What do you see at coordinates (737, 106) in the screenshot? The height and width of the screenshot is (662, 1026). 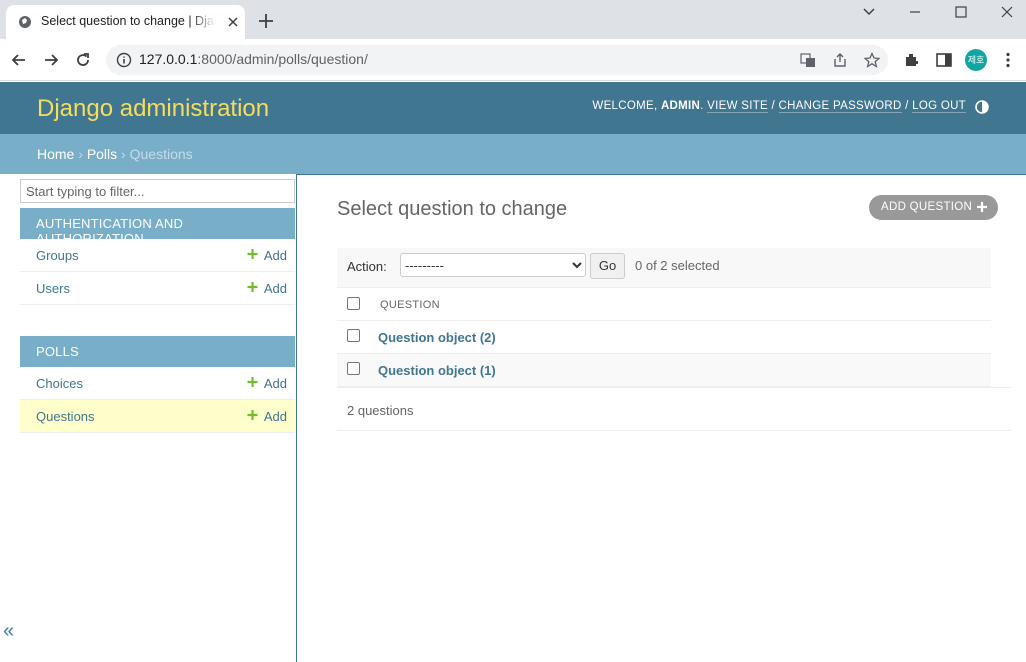 I see `view-site-link: VIEW SITE` at bounding box center [737, 106].